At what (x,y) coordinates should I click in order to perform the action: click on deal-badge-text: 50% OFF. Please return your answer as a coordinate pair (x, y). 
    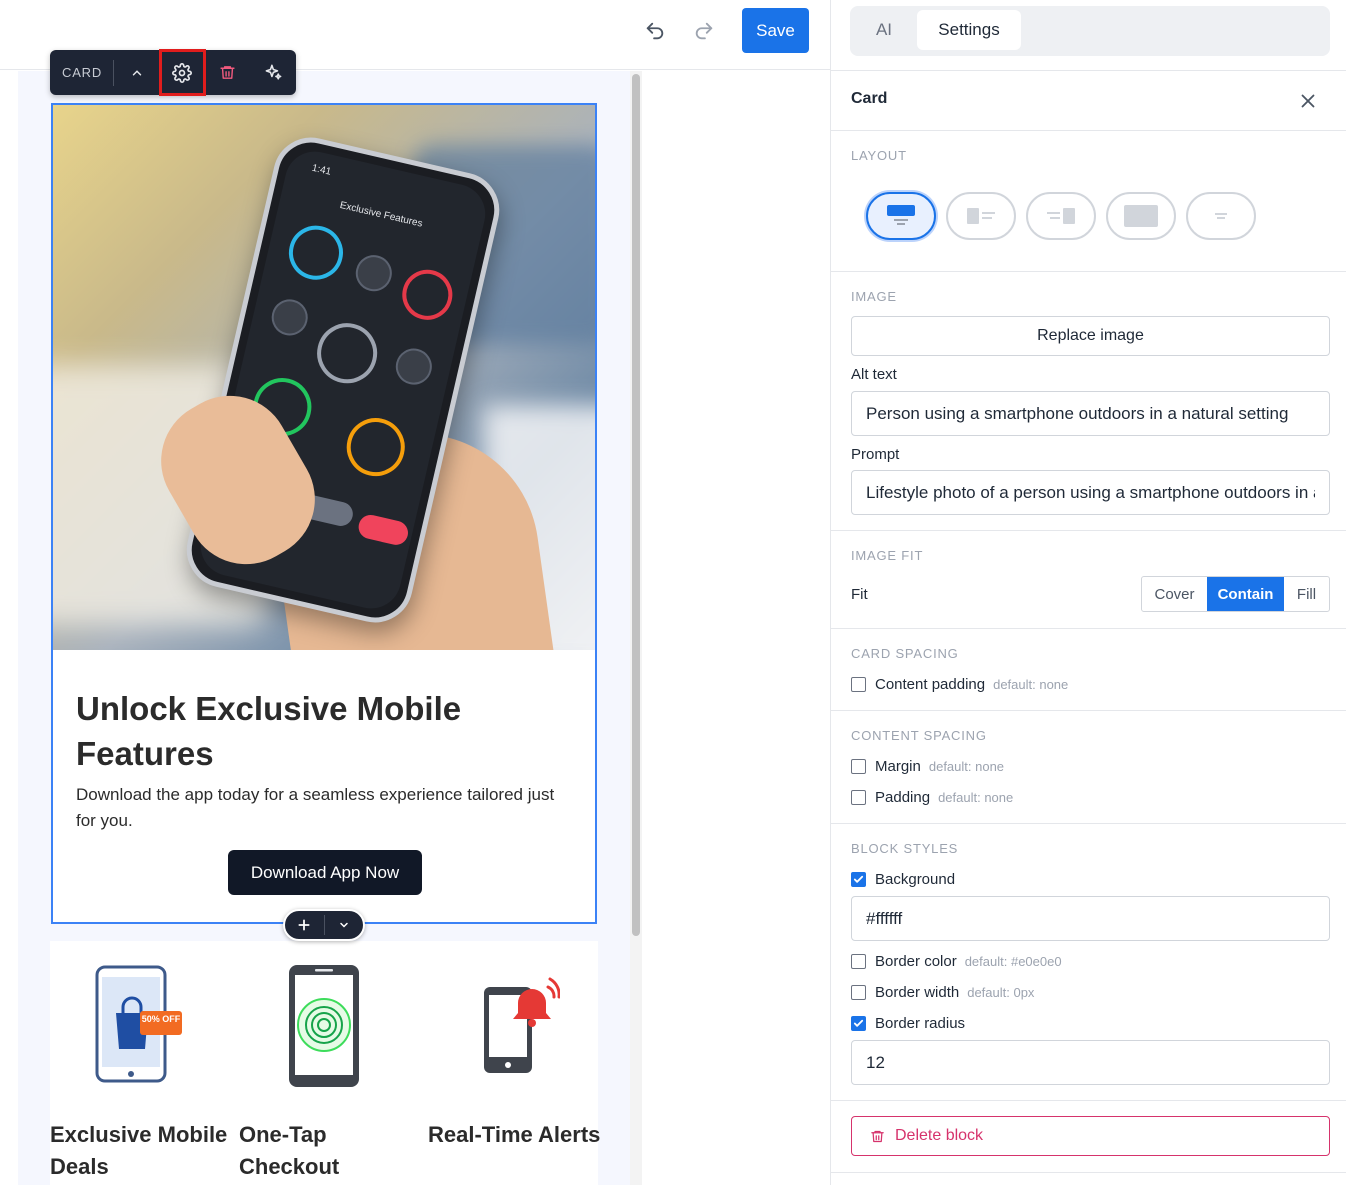
    Looking at the image, I should click on (161, 1019).